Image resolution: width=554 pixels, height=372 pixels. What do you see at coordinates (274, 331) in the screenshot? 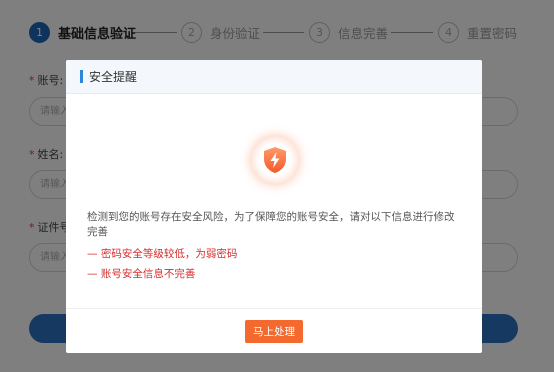
I see `handle-now-button: 马上处理` at bounding box center [274, 331].